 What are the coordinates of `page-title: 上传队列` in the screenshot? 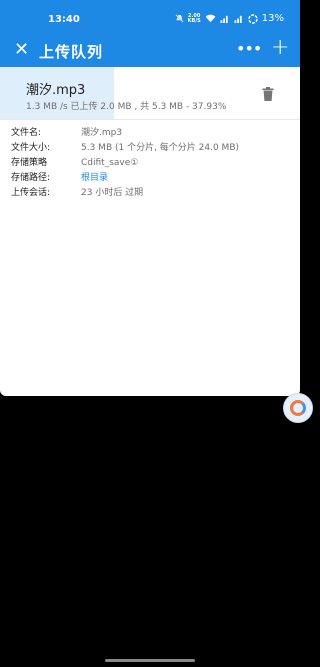 It's located at (71, 52).